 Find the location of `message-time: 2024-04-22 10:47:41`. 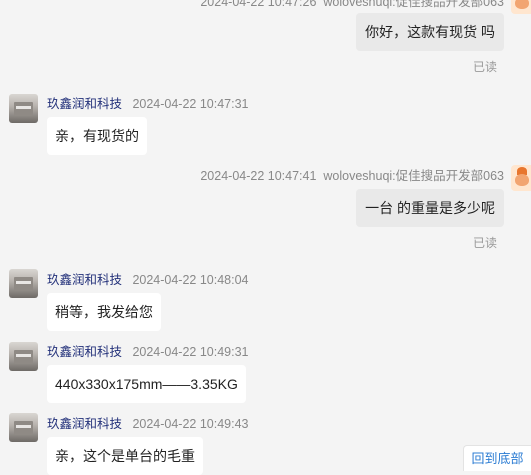

message-time: 2024-04-22 10:47:41 is located at coordinates (258, 176).